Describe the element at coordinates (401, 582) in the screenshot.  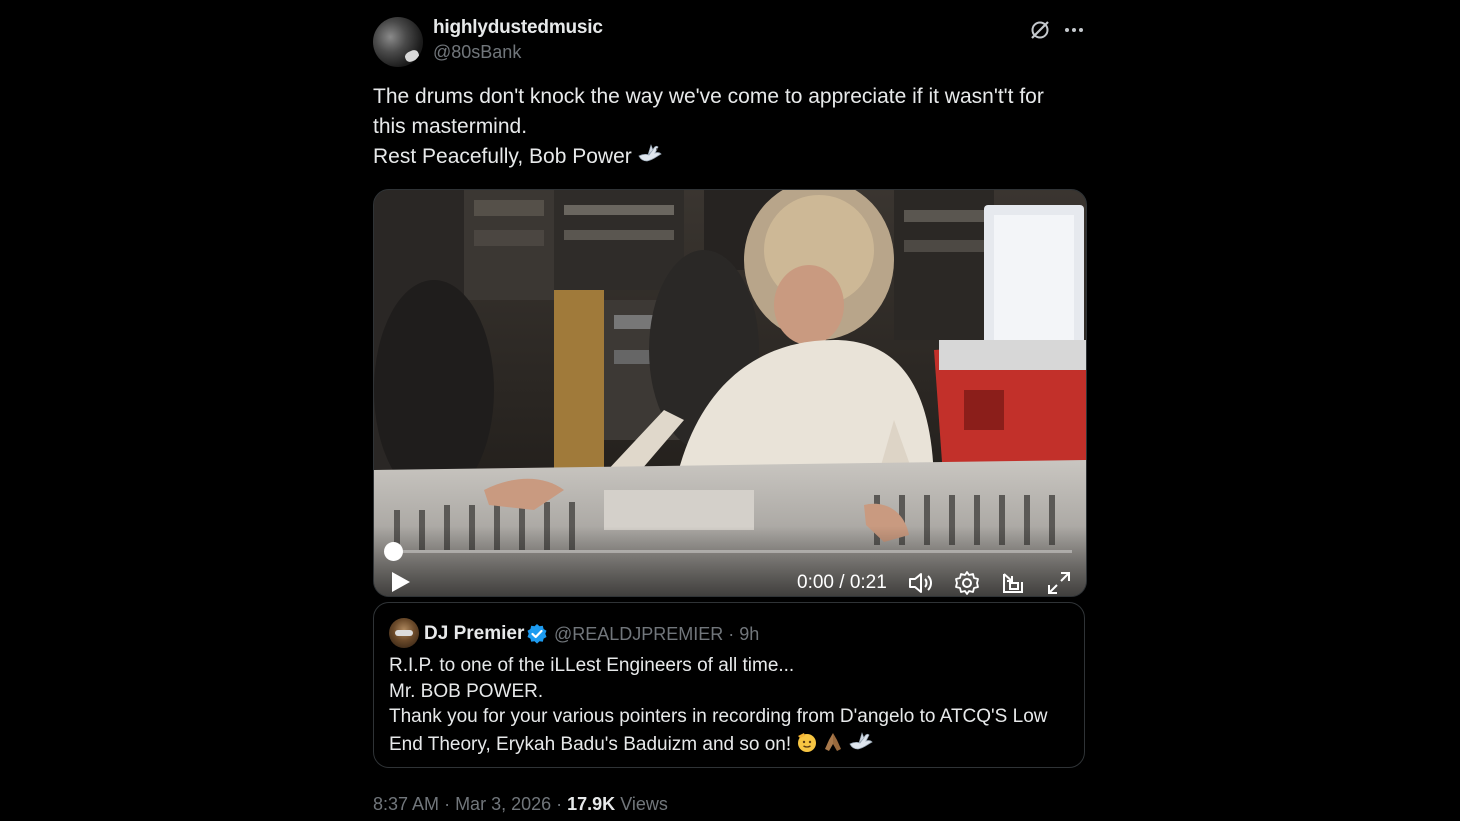
I see `play-icon` at that location.